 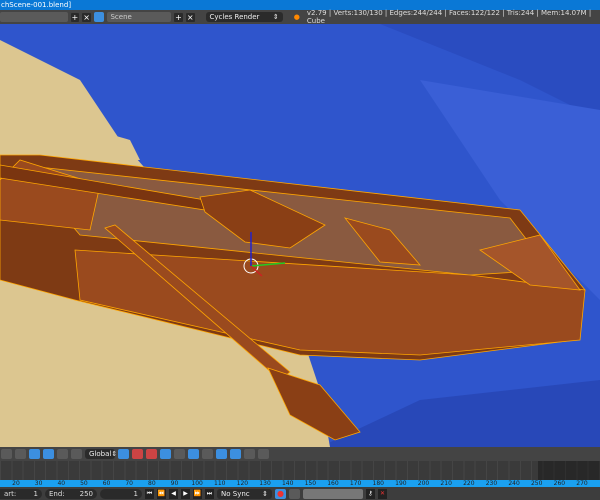 I want to click on keying-icon, so click(x=294, y=493).